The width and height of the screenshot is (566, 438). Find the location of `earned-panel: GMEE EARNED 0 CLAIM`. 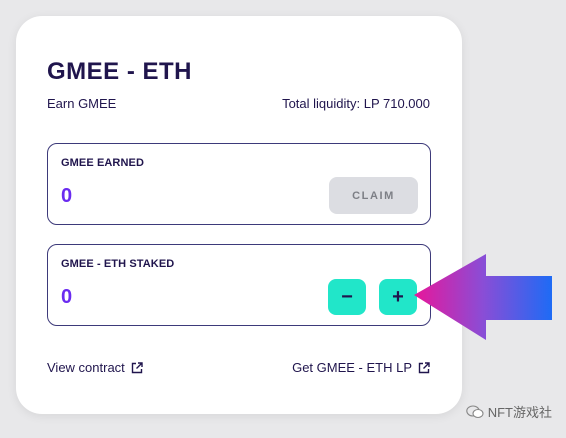

earned-panel: GMEE EARNED 0 CLAIM is located at coordinates (239, 184).